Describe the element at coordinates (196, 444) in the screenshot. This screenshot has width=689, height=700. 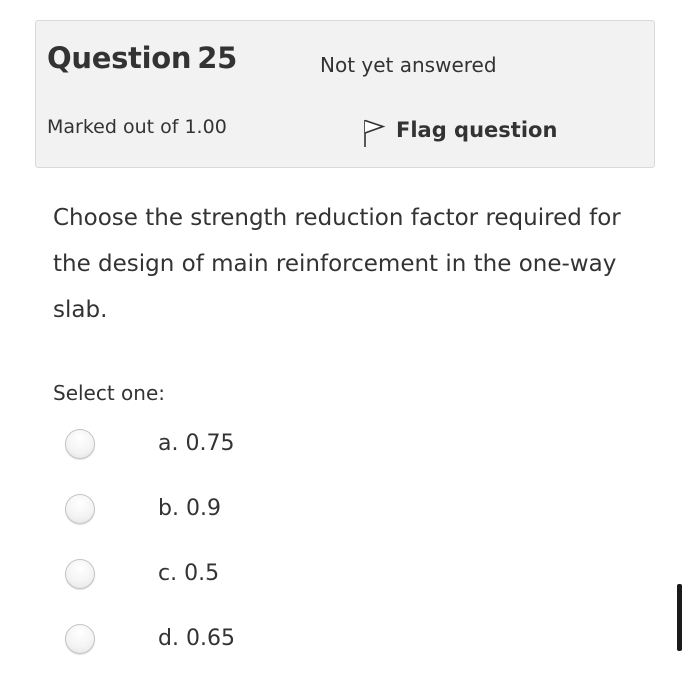
I see `answer-label-a: a. 0.75` at that location.